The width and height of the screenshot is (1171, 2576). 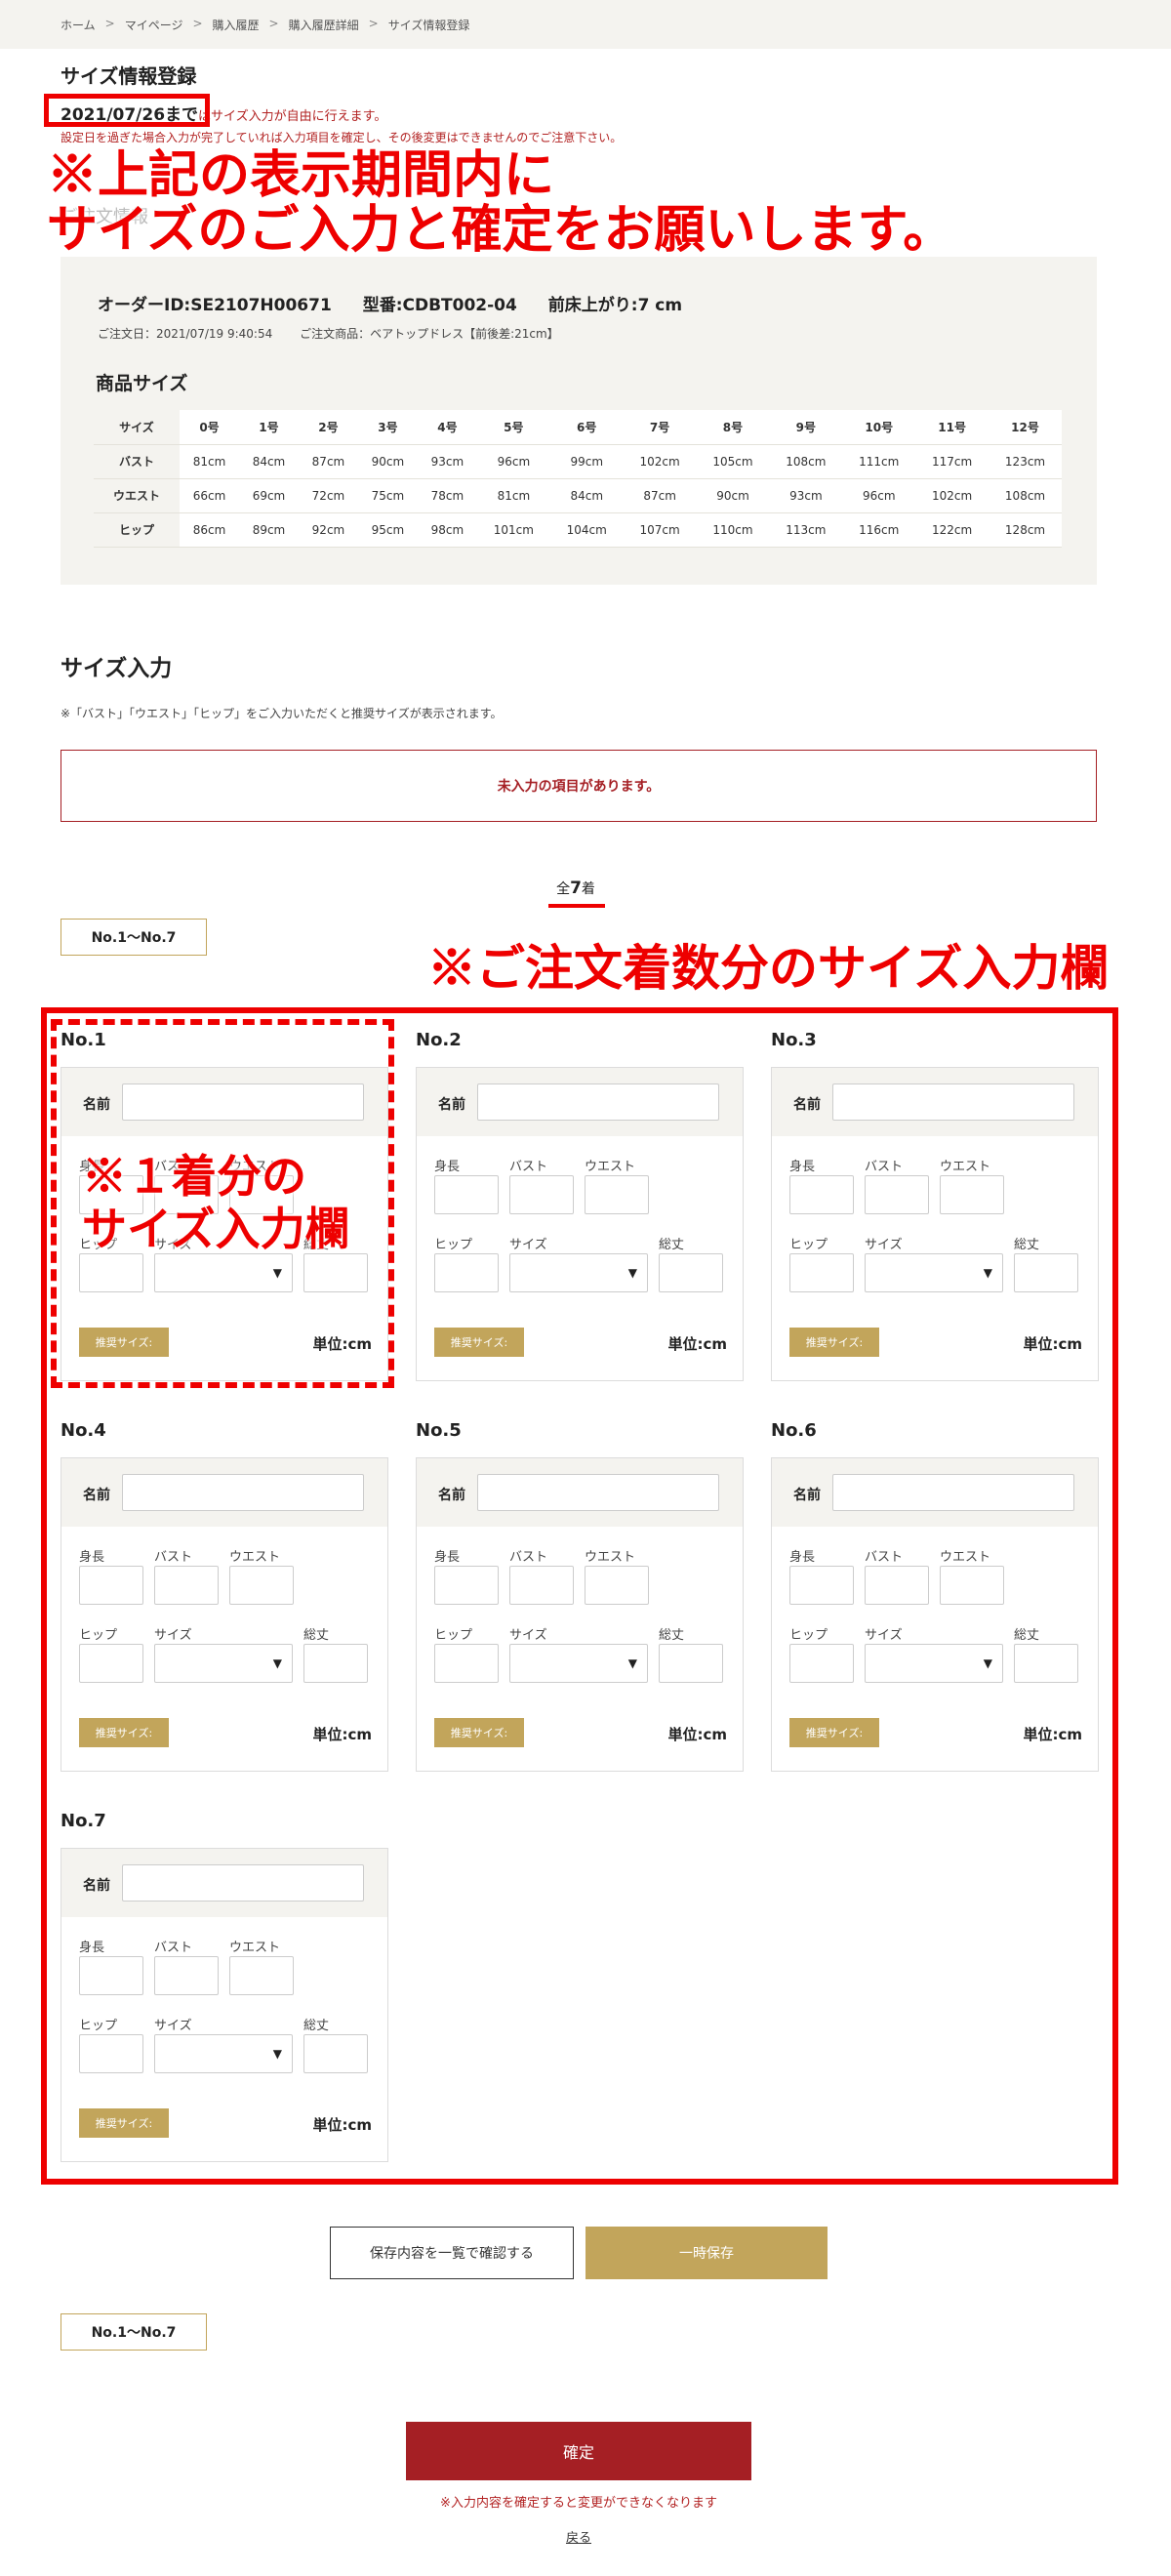 What do you see at coordinates (324, 25) in the screenshot?
I see `breadcrumb-history-detail-link: 購入履歴詳細` at bounding box center [324, 25].